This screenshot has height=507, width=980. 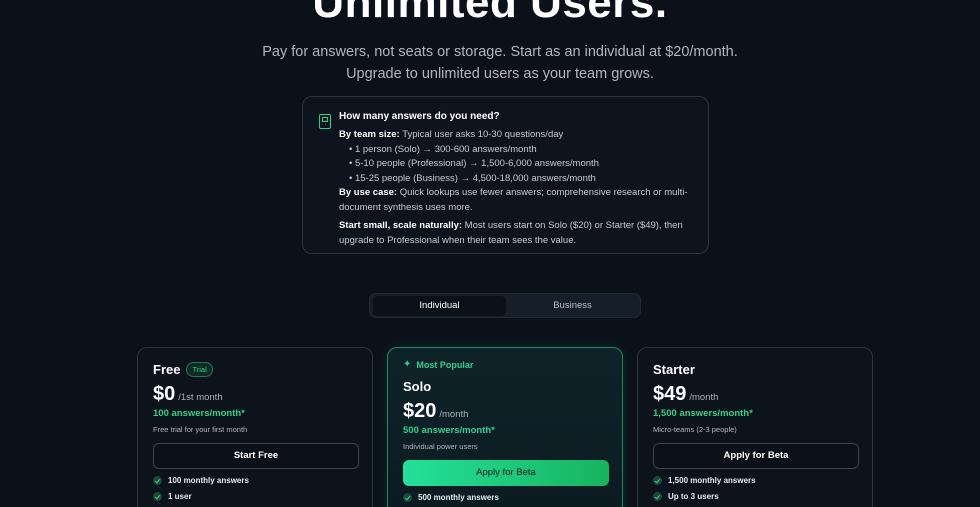 What do you see at coordinates (695, 429) in the screenshot?
I see `plan-description: Micro-teams (2-3 people)` at bounding box center [695, 429].